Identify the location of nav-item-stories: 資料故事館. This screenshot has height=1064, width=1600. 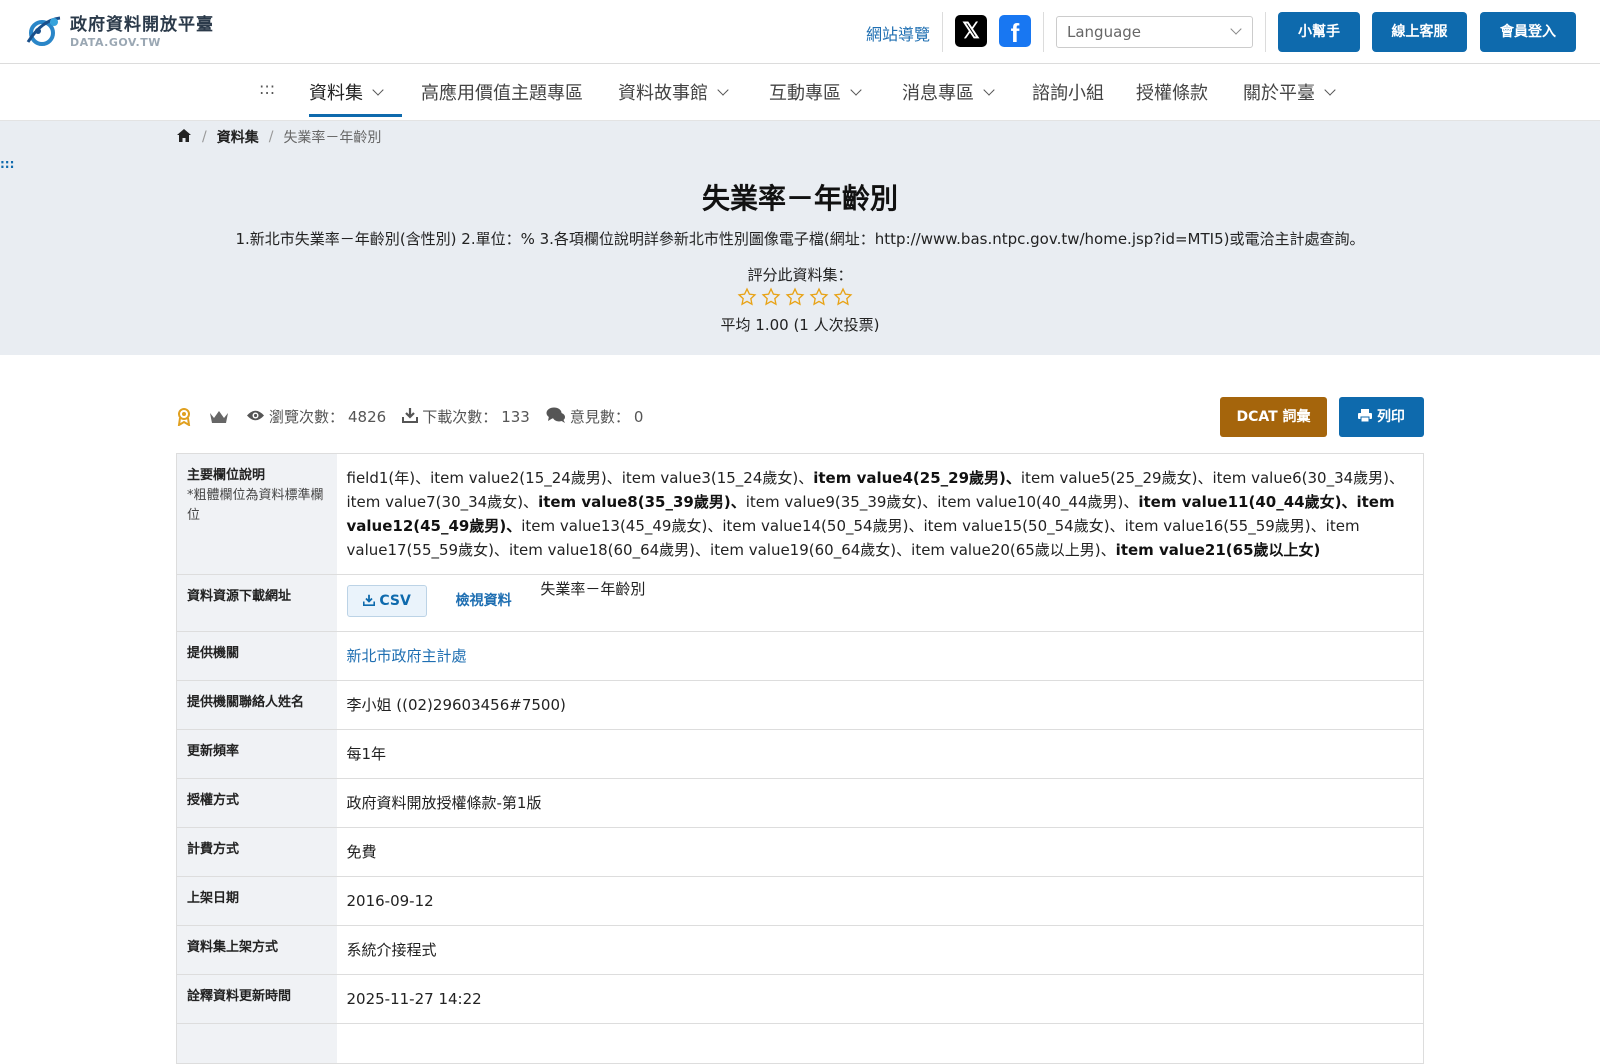
(673, 92).